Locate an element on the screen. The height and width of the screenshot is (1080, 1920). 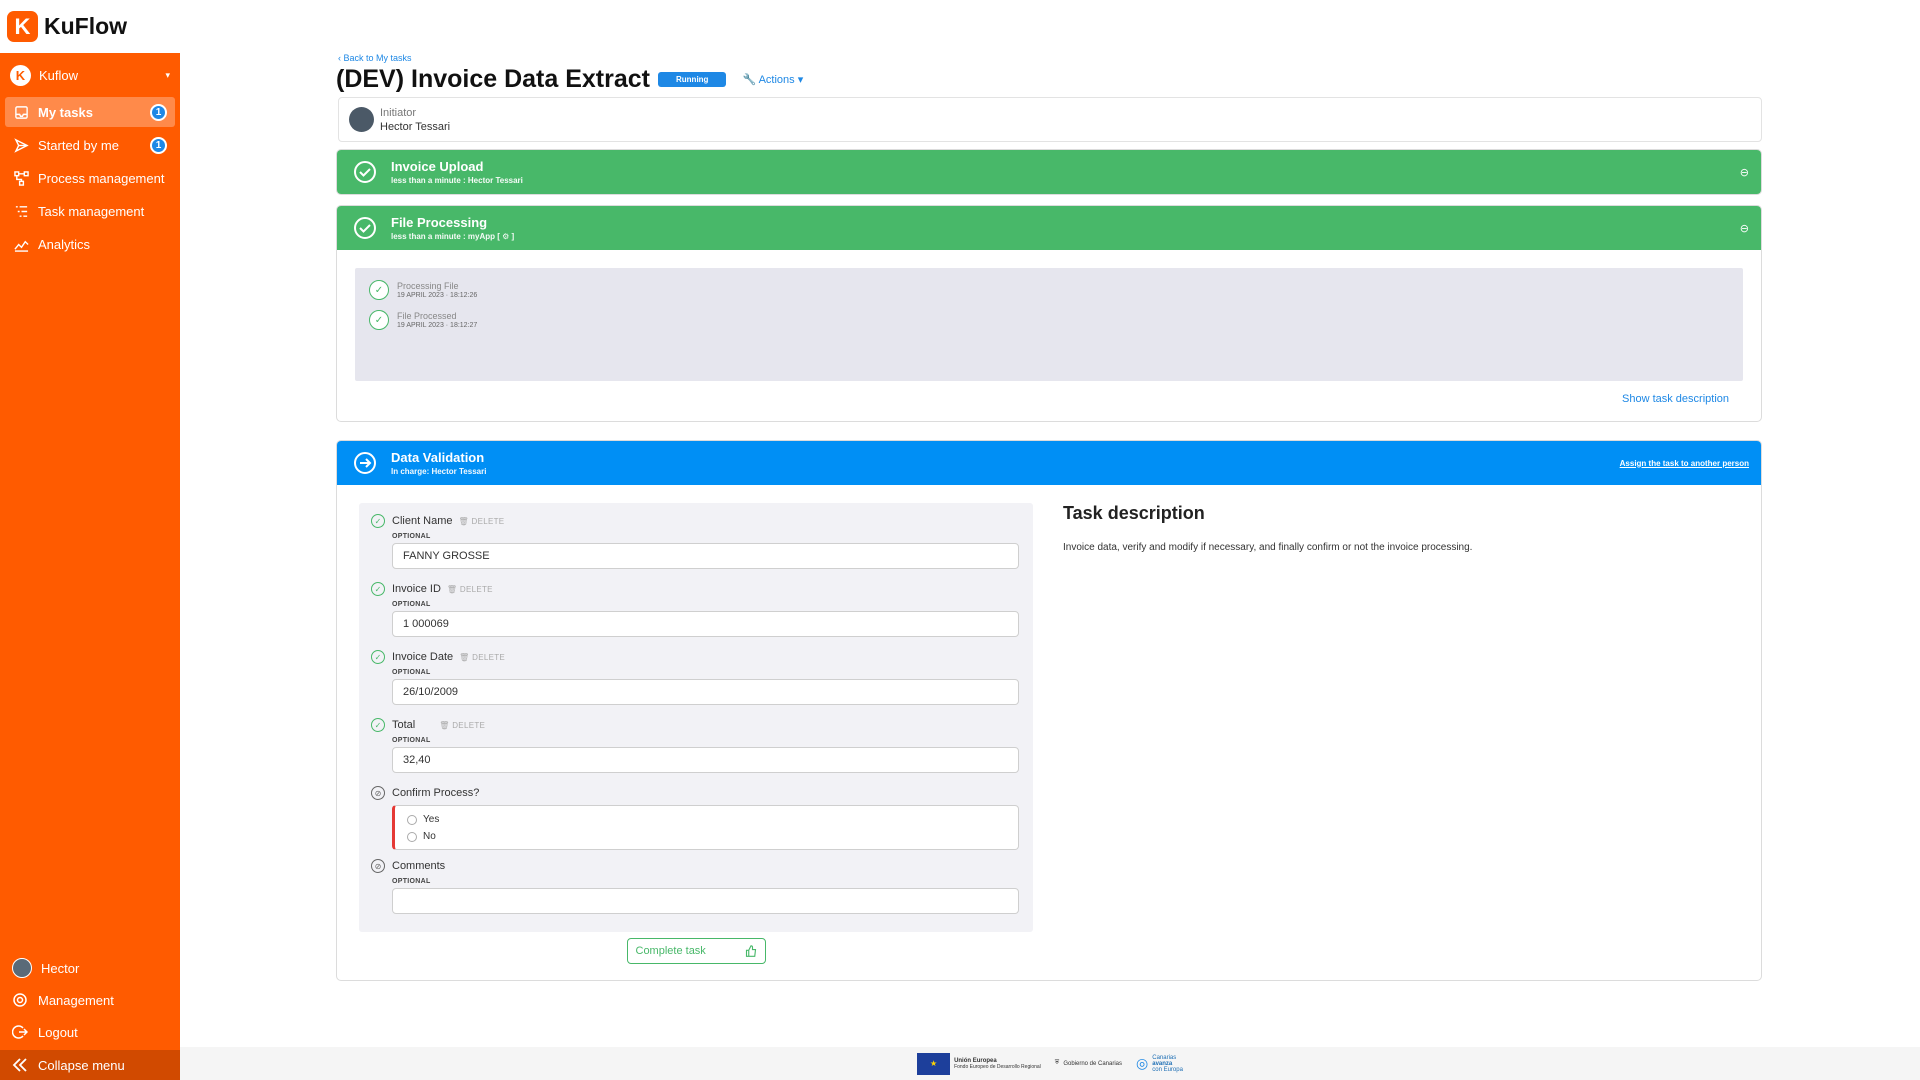
sidebar-item-logout: Logout is located at coordinates (90, 1032).